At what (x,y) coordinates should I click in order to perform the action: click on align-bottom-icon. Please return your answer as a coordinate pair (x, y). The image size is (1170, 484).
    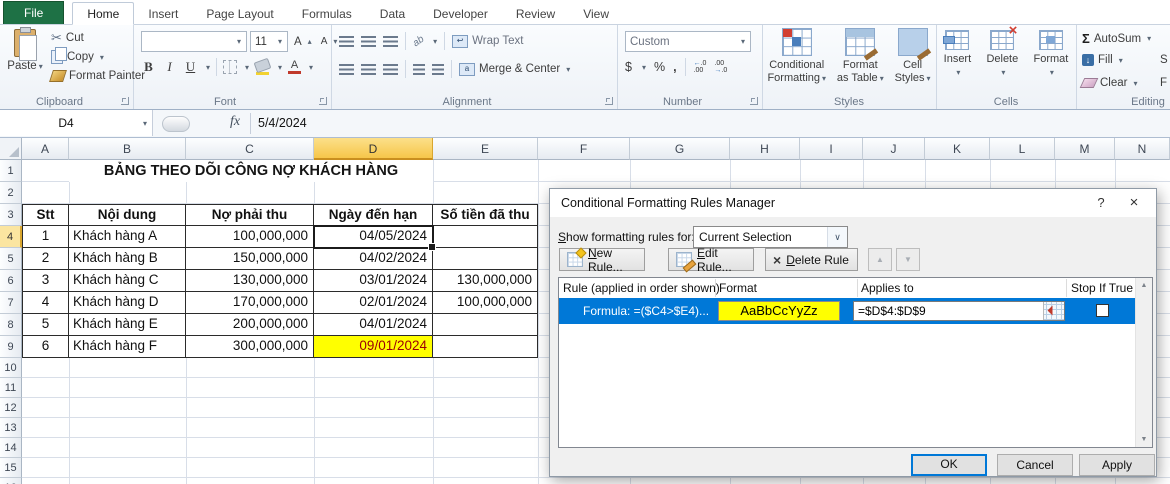
    Looking at the image, I should click on (390, 41).